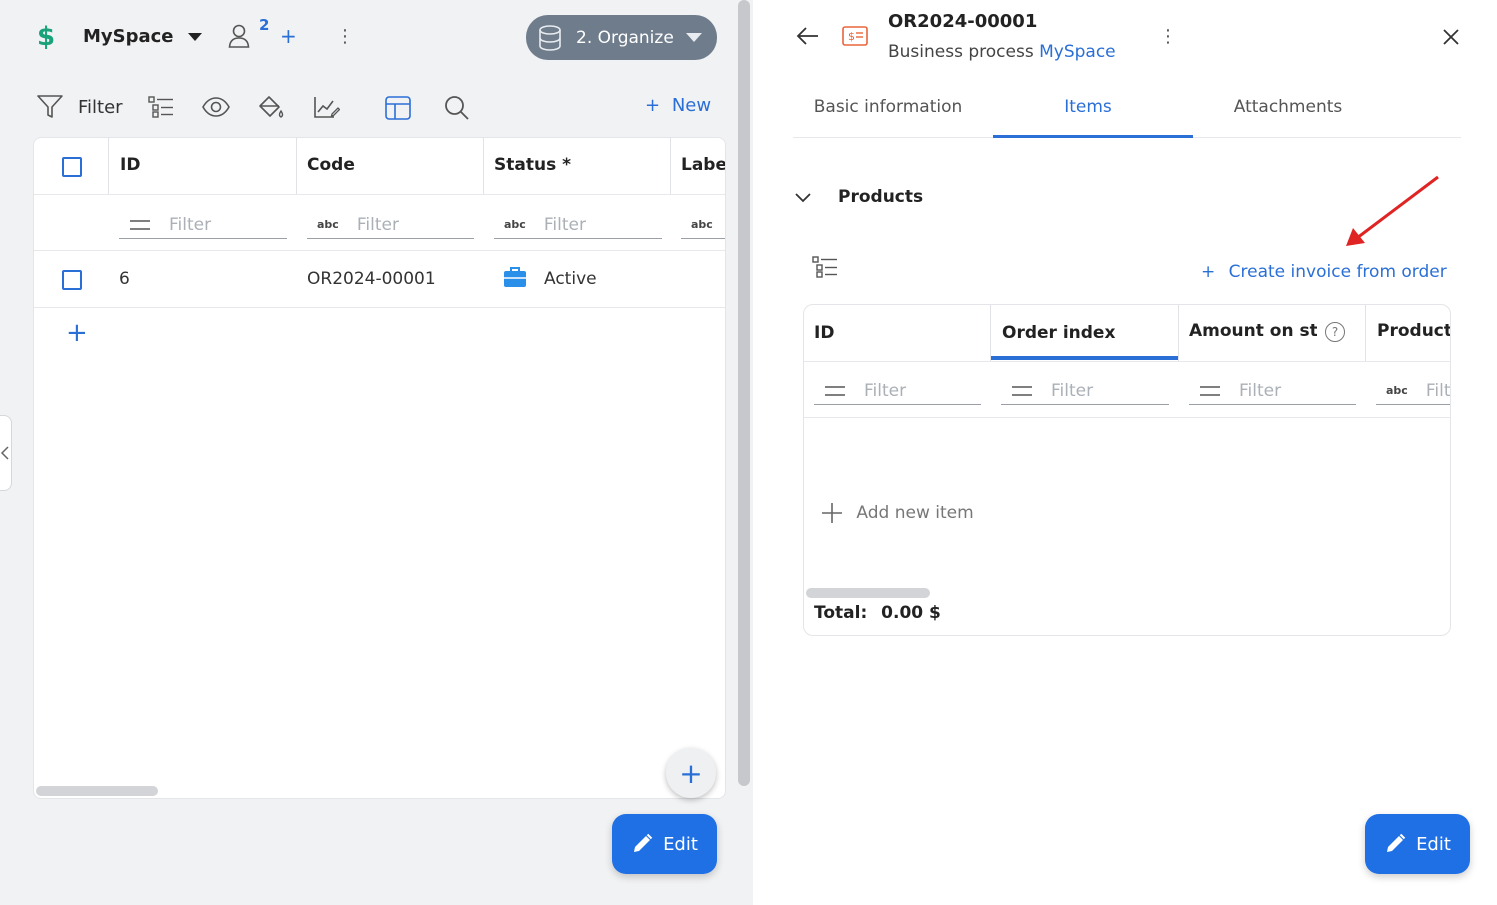  Describe the element at coordinates (270, 107) in the screenshot. I see `paint-bucket-icon` at that location.